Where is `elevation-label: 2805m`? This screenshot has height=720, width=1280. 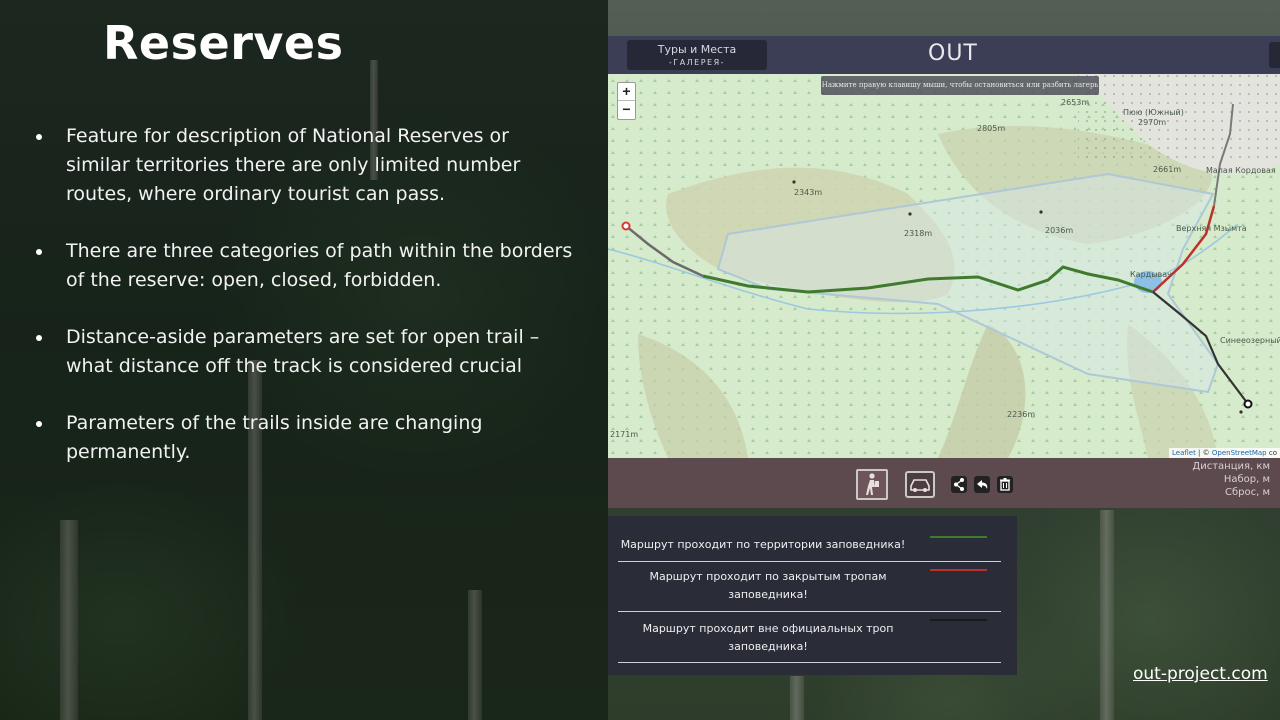 elevation-label: 2805m is located at coordinates (991, 128).